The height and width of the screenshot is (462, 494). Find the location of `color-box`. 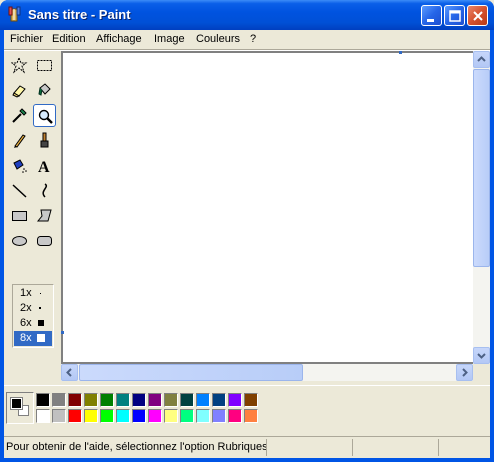

color-box is located at coordinates (247, 409).